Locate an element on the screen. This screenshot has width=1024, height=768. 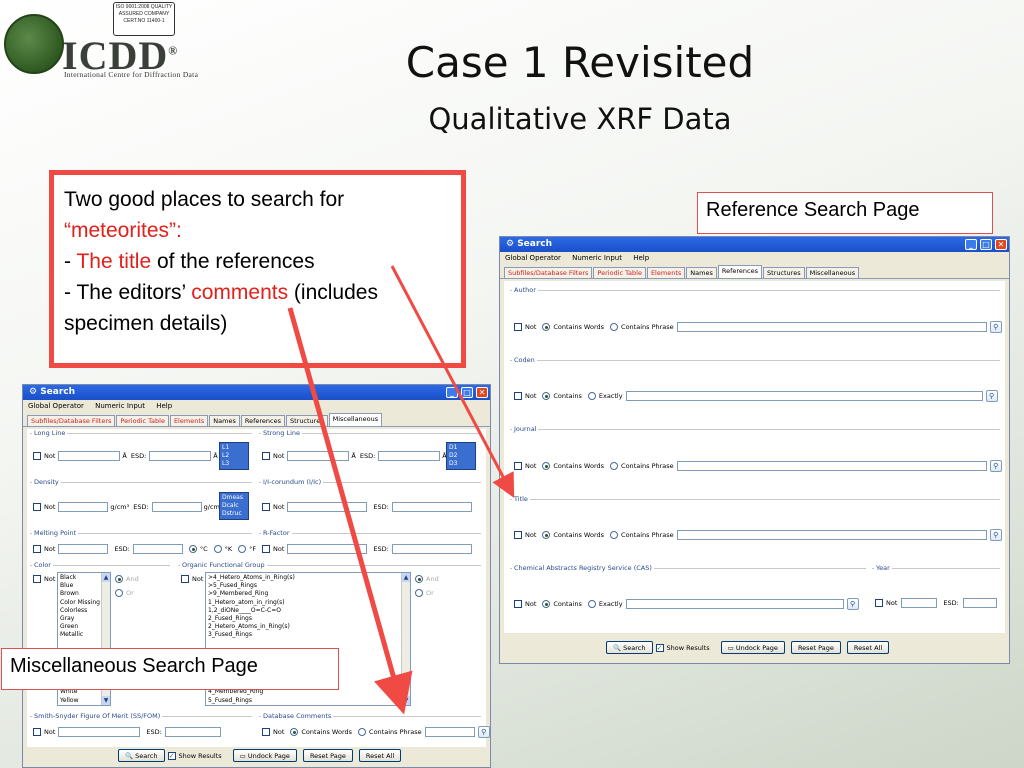
callout-arrows is located at coordinates (401, 490).